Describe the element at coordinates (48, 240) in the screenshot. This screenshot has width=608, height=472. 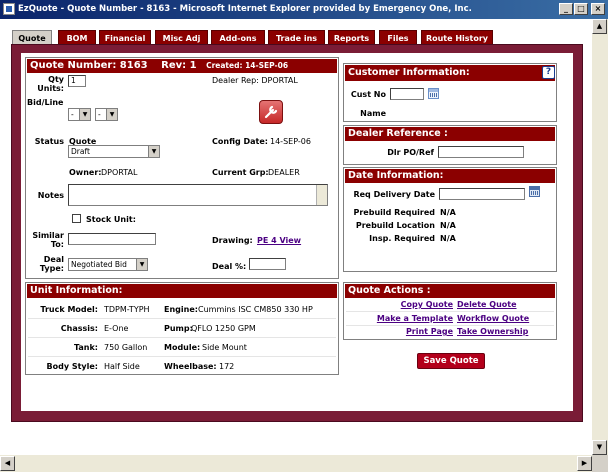
I see `similar-to-label: Similar To:` at that location.